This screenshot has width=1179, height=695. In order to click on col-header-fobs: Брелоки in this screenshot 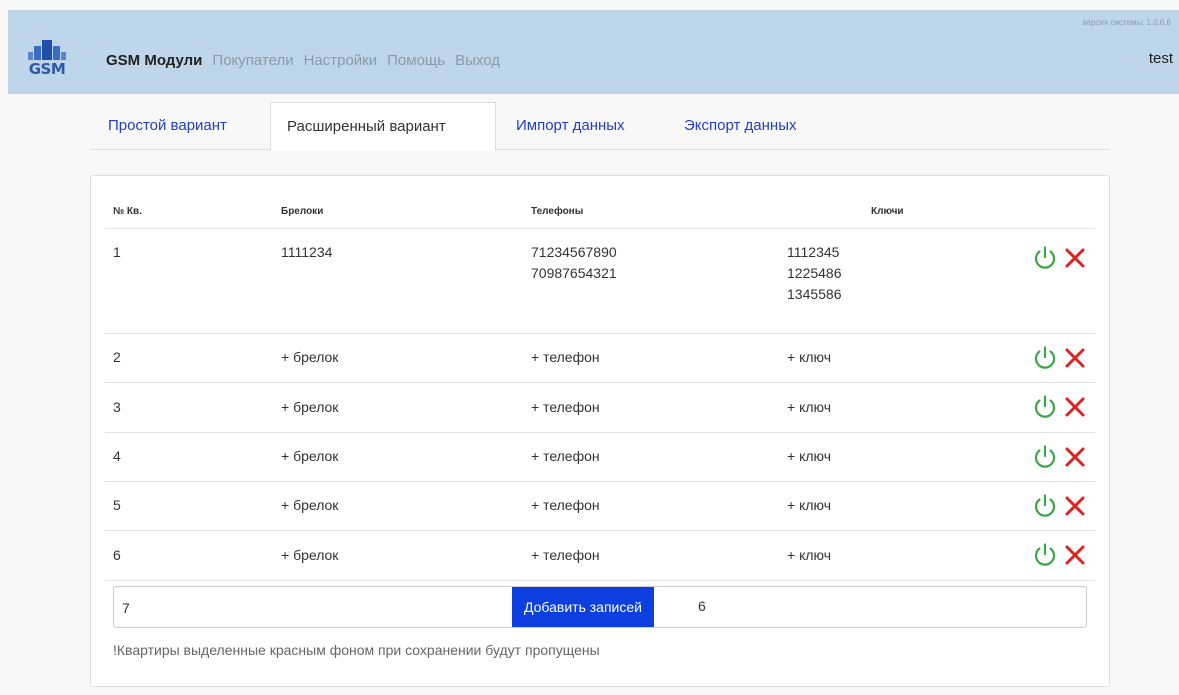, I will do `click(302, 211)`.